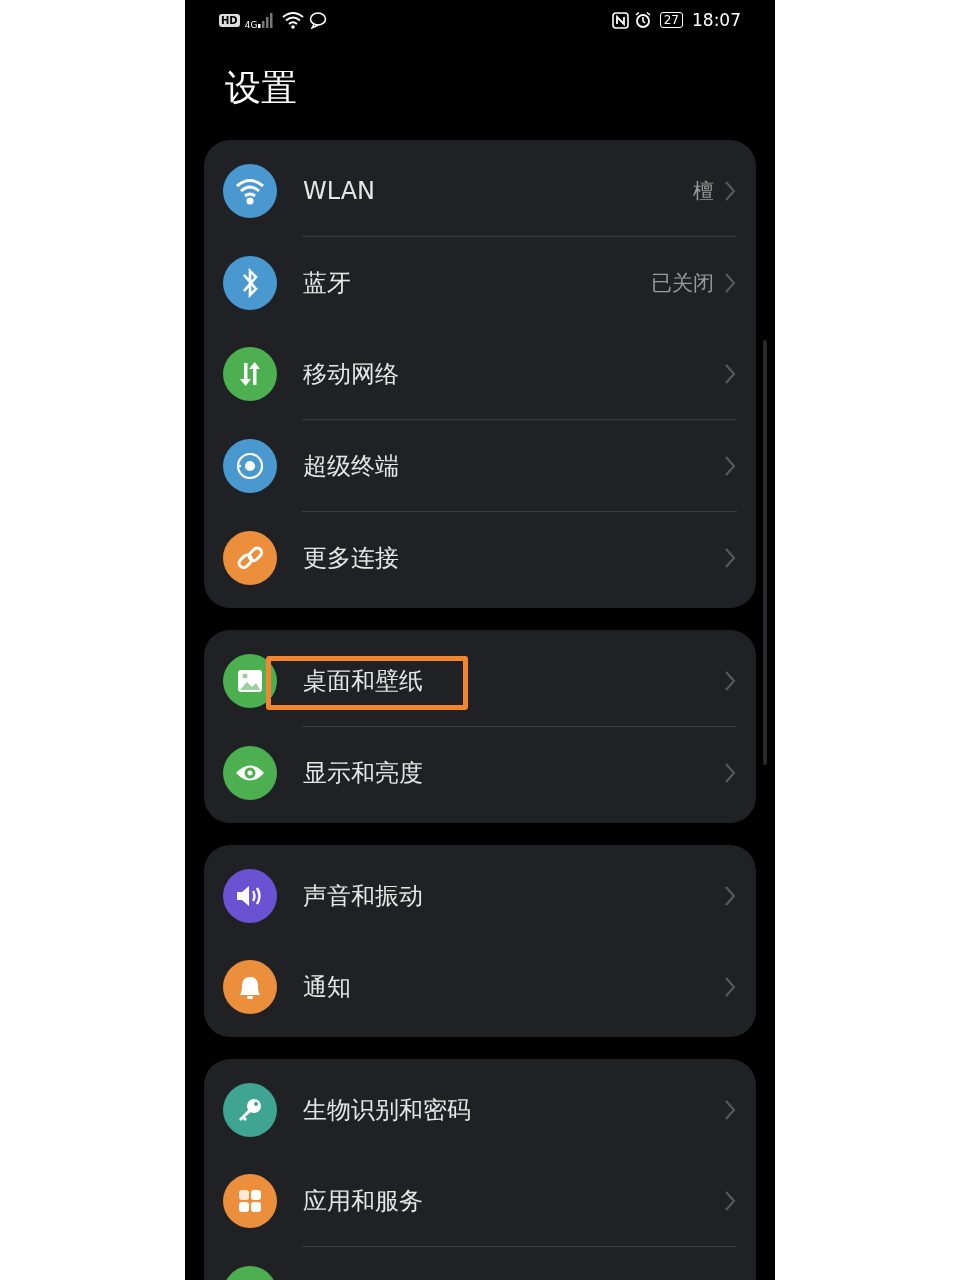  Describe the element at coordinates (339, 190) in the screenshot. I see `setting-label: WLAN` at that location.